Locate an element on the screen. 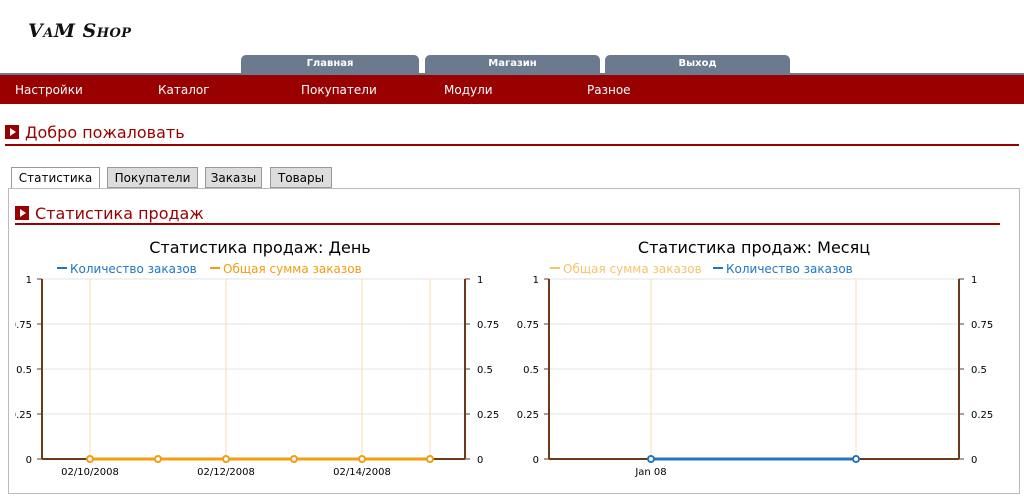 This screenshot has width=1024, height=498. chart-title: Статистика продаж: Месяц is located at coordinates (754, 247).